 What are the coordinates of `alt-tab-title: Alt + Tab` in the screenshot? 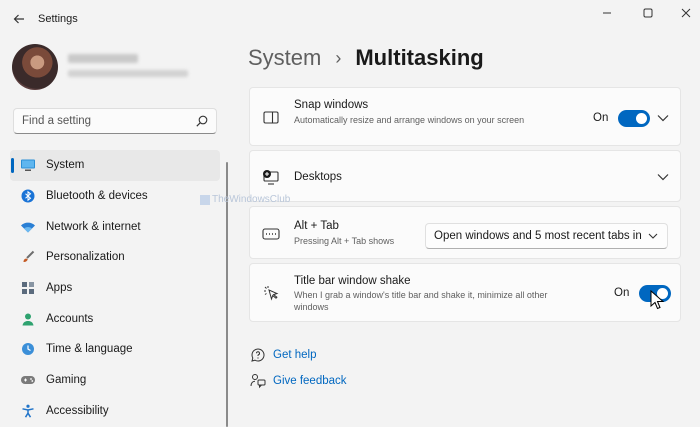 It's located at (316, 226).